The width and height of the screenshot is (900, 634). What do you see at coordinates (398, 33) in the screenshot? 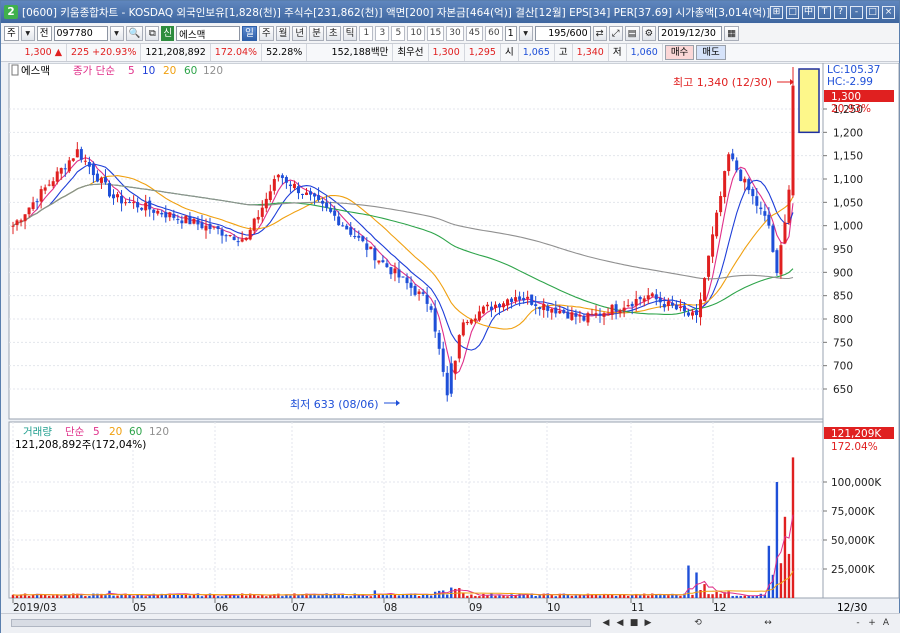
I see `interval-button: 5` at bounding box center [398, 33].